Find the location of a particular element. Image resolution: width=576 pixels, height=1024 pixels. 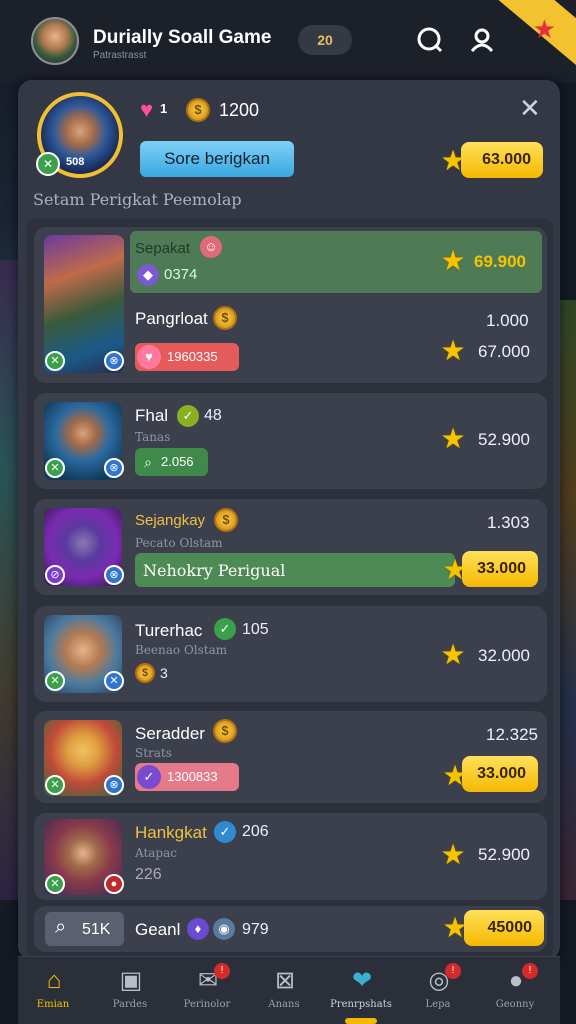

coin-balance: 1200 is located at coordinates (239, 110).